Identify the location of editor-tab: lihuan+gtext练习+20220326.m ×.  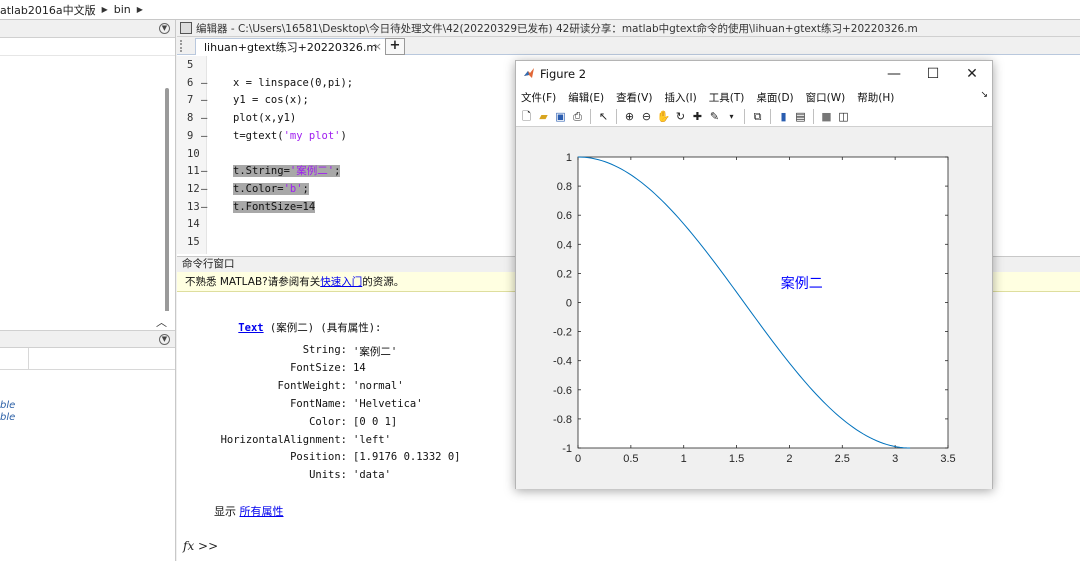
(293, 46).